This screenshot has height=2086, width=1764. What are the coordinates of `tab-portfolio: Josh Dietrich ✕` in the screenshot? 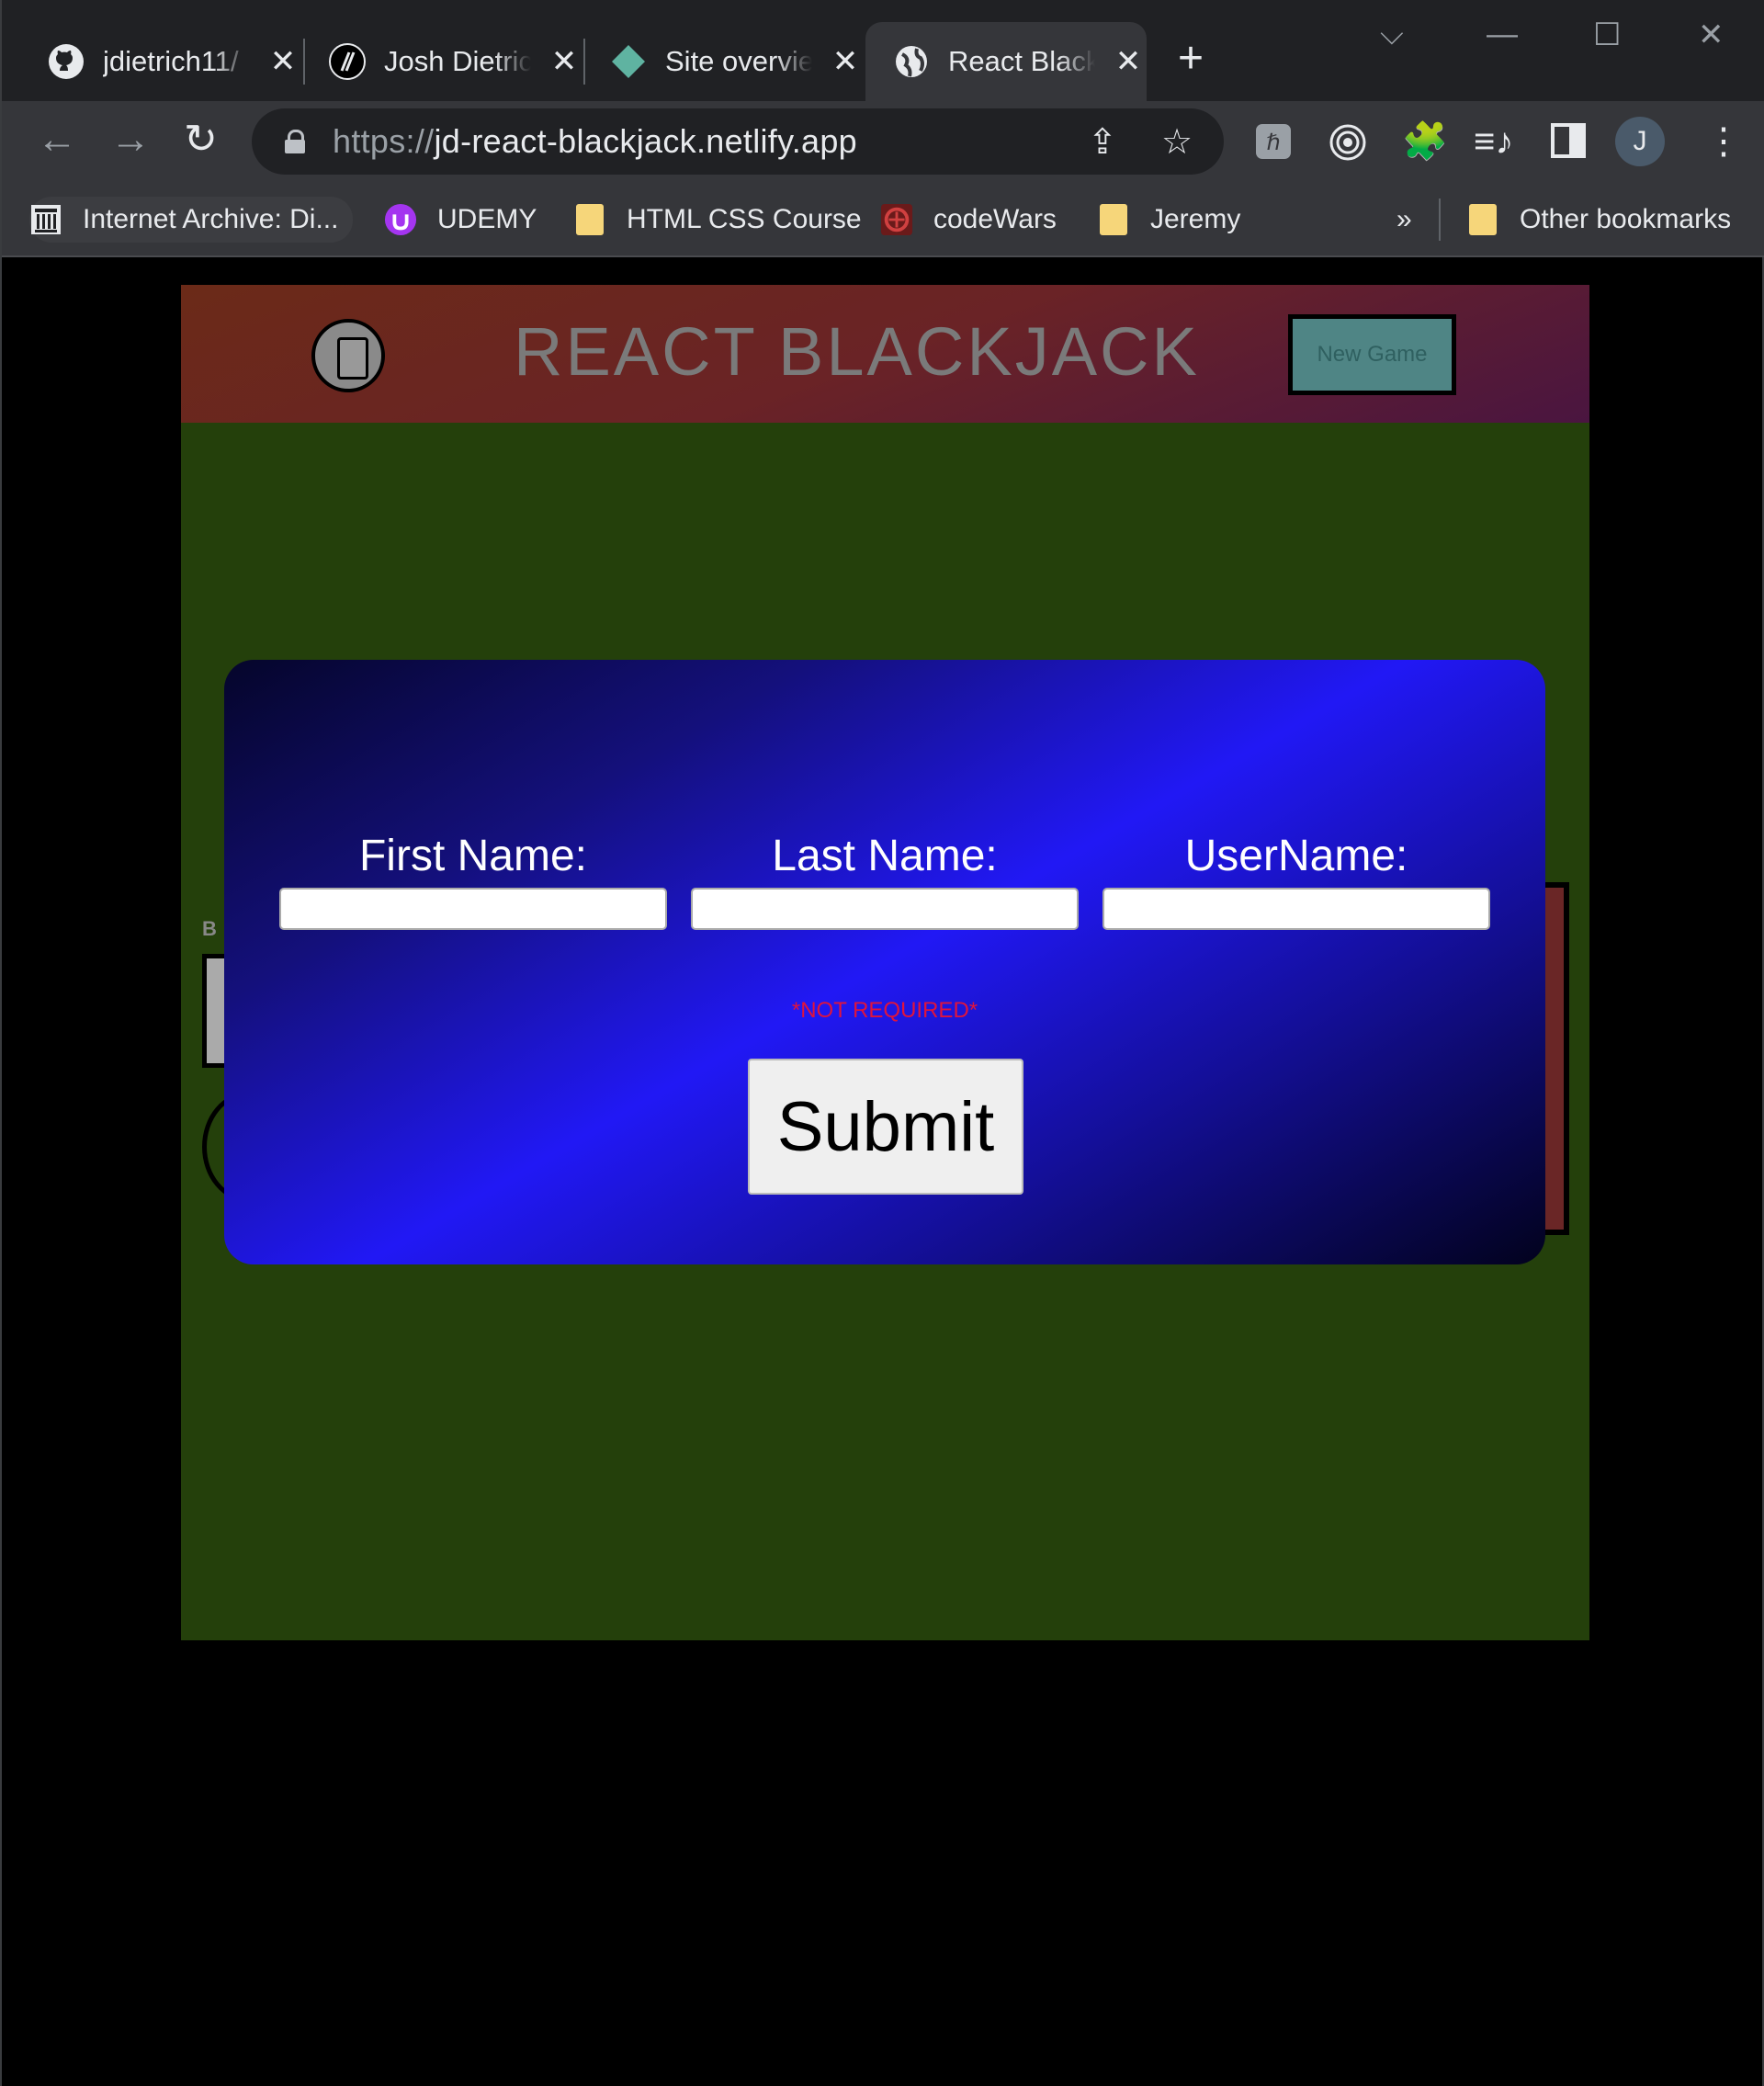 It's located at (434, 61).